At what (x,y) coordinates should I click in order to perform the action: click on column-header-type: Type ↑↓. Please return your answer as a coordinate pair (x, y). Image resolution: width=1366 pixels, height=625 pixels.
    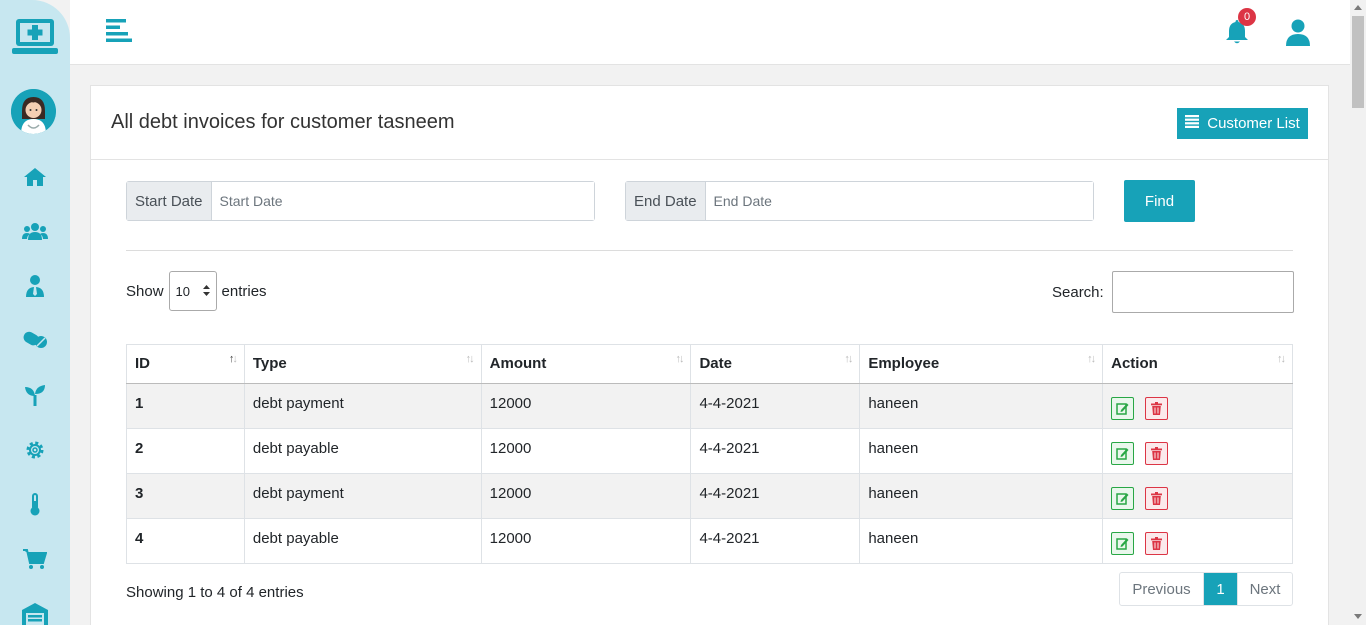
    Looking at the image, I should click on (362, 364).